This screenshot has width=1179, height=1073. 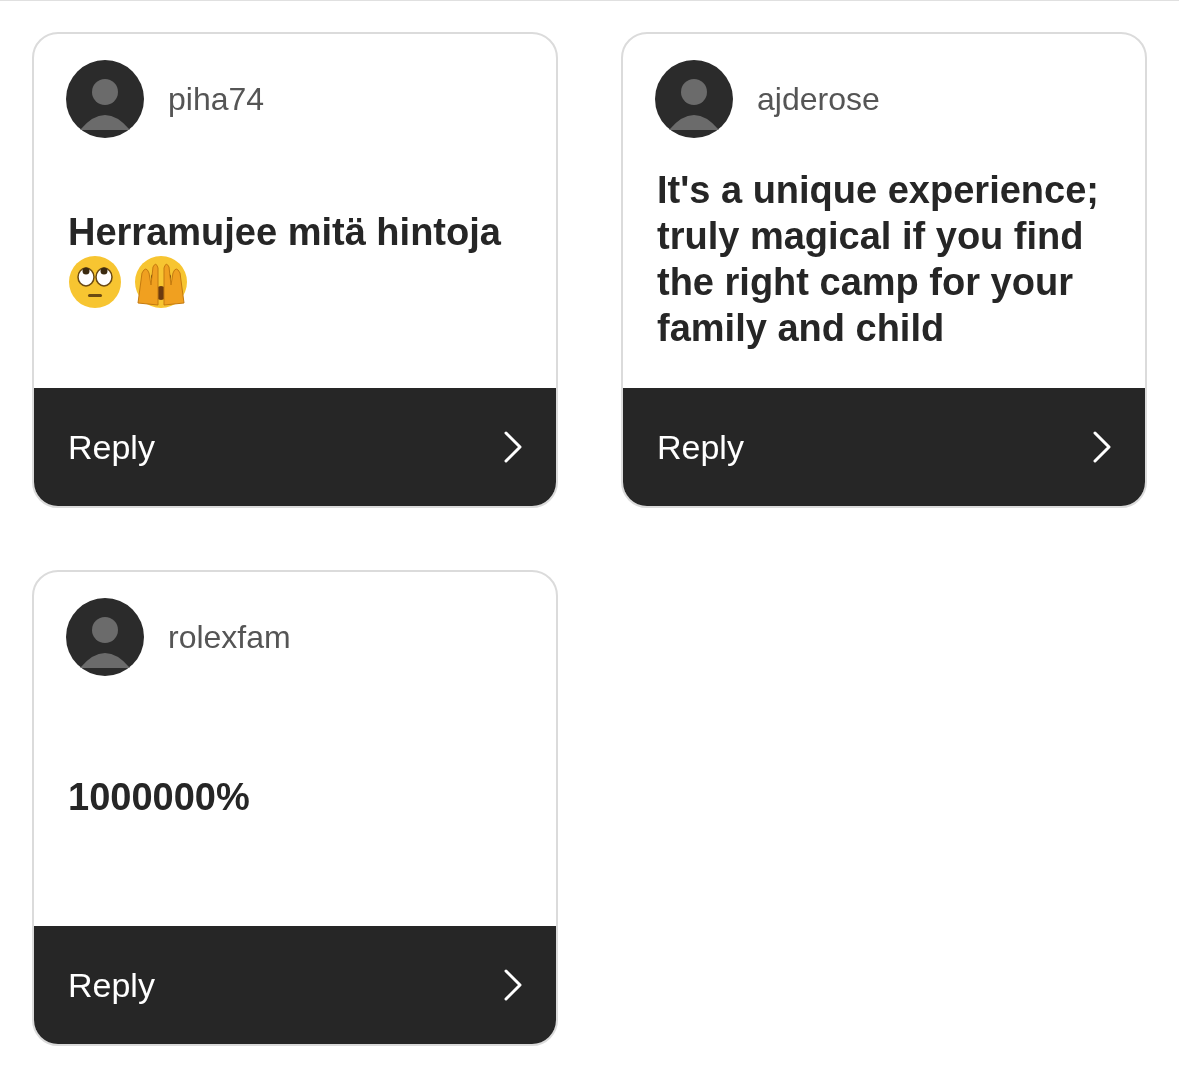 I want to click on answer-text: It's a unique experience; truly magical if you find the right camp for your family and child, so click(x=878, y=259).